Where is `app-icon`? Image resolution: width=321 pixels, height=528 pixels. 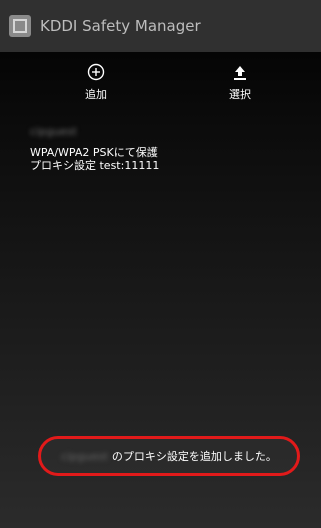 app-icon is located at coordinates (20, 26).